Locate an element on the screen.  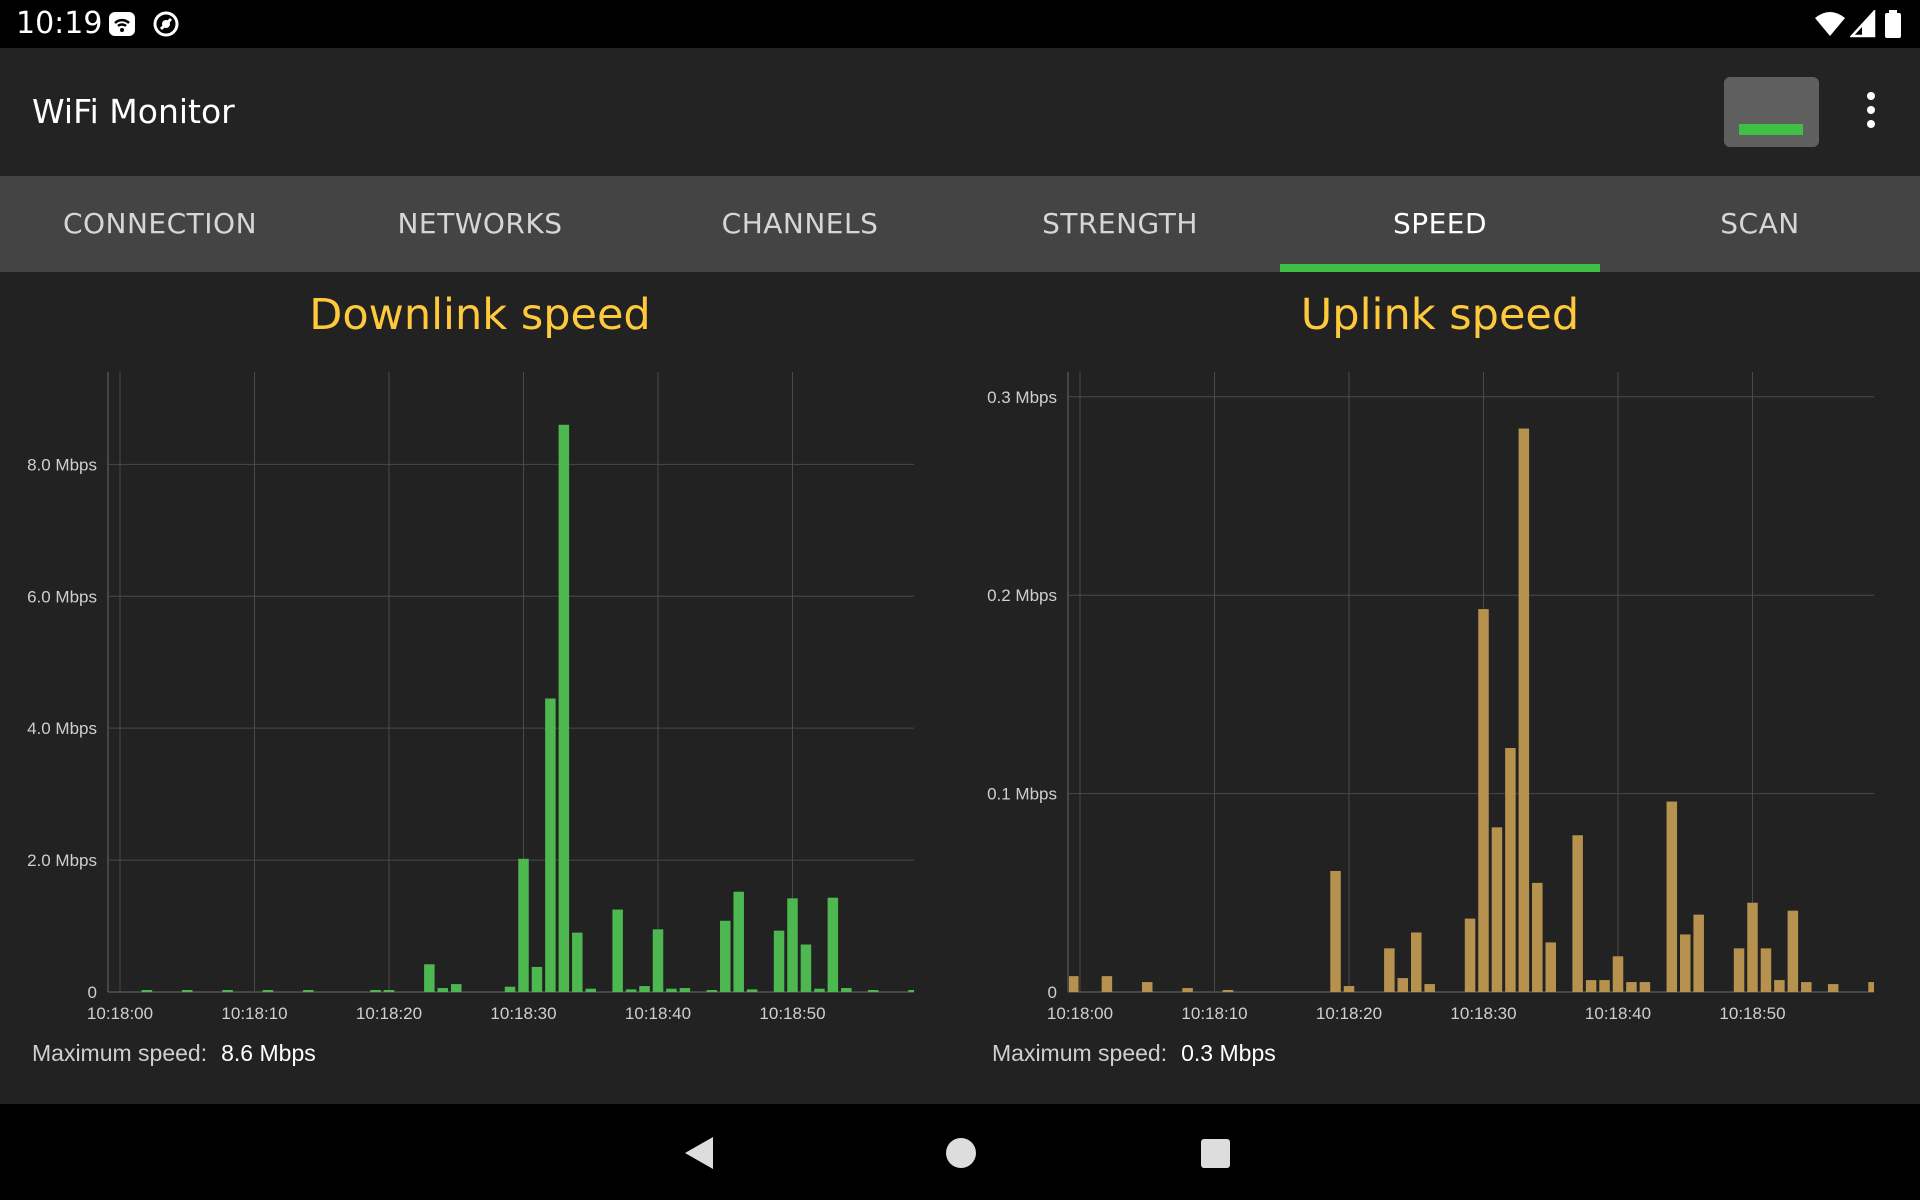
status-time: 10:19 is located at coordinates (59, 23).